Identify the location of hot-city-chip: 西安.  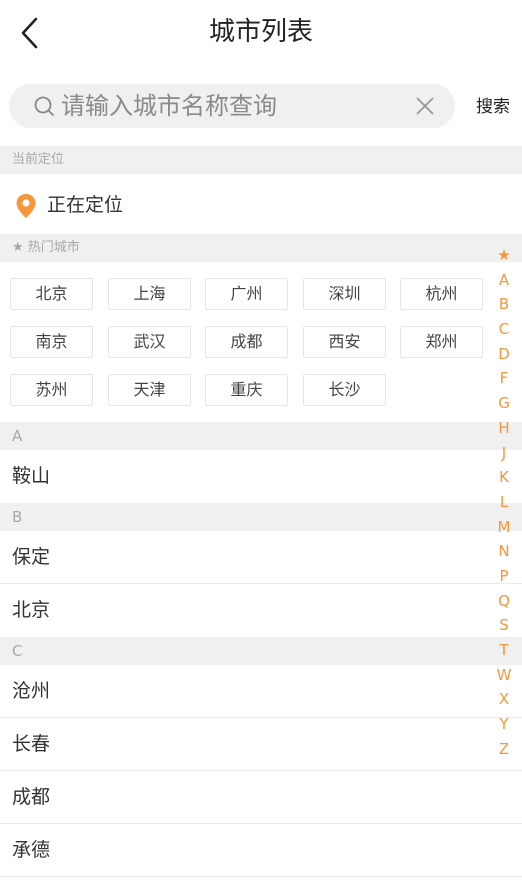
(344, 342).